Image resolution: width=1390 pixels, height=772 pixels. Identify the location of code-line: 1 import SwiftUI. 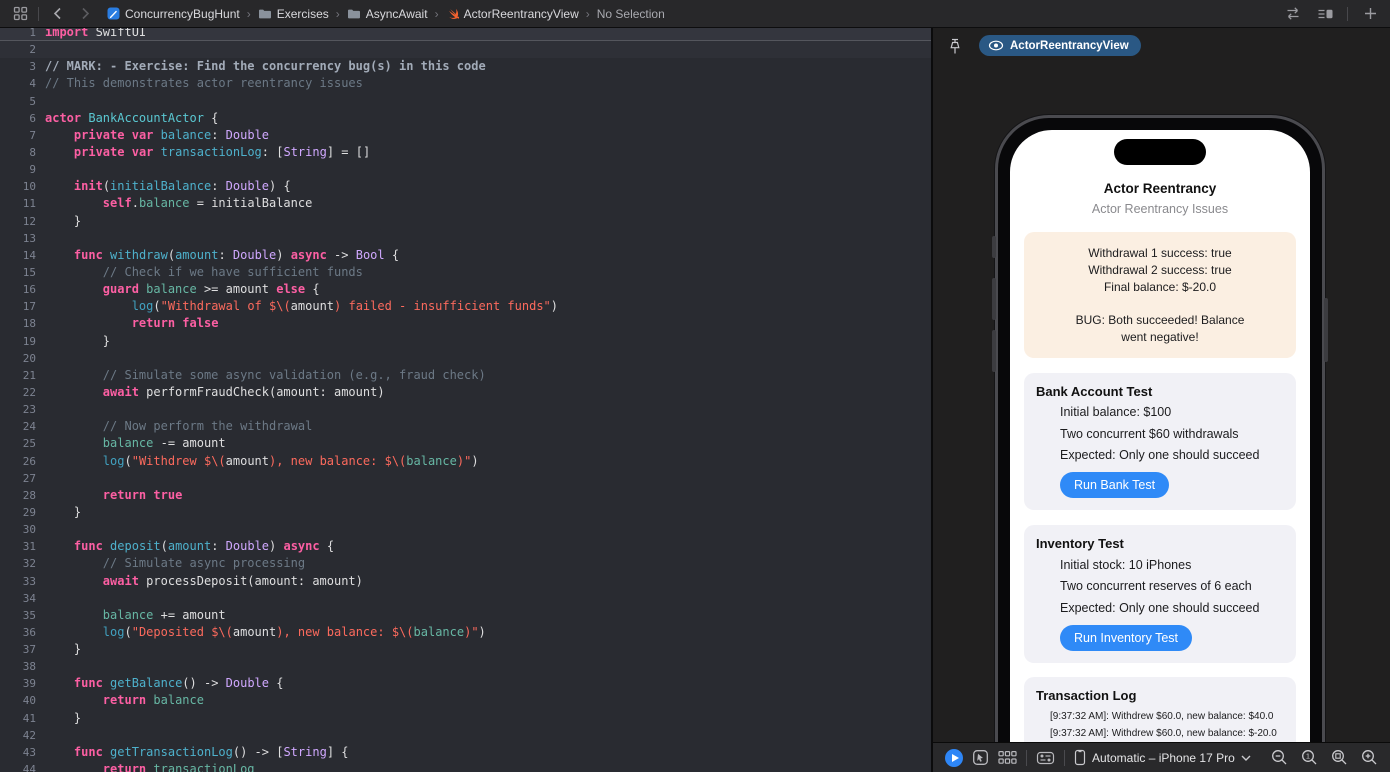
(465, 35).